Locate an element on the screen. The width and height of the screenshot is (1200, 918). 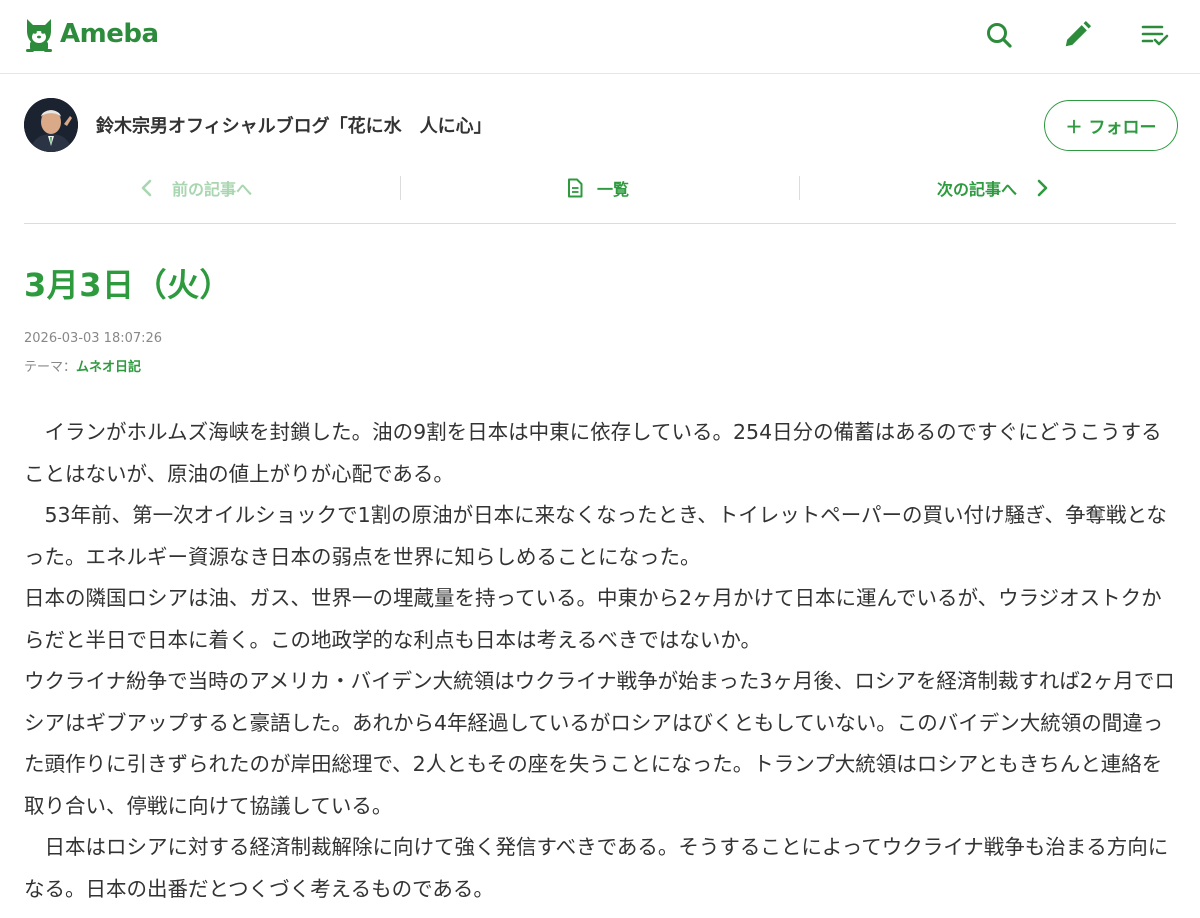
theme-link: ムネオ日記 is located at coordinates (108, 367).